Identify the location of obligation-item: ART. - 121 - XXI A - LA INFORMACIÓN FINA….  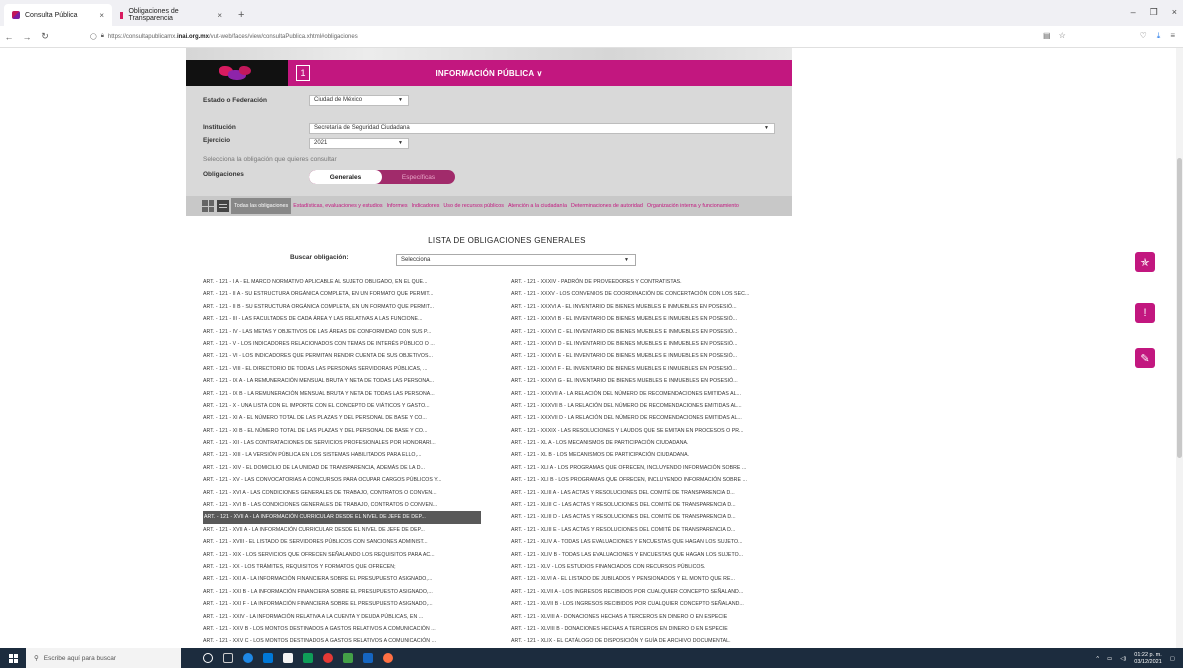
(353, 579).